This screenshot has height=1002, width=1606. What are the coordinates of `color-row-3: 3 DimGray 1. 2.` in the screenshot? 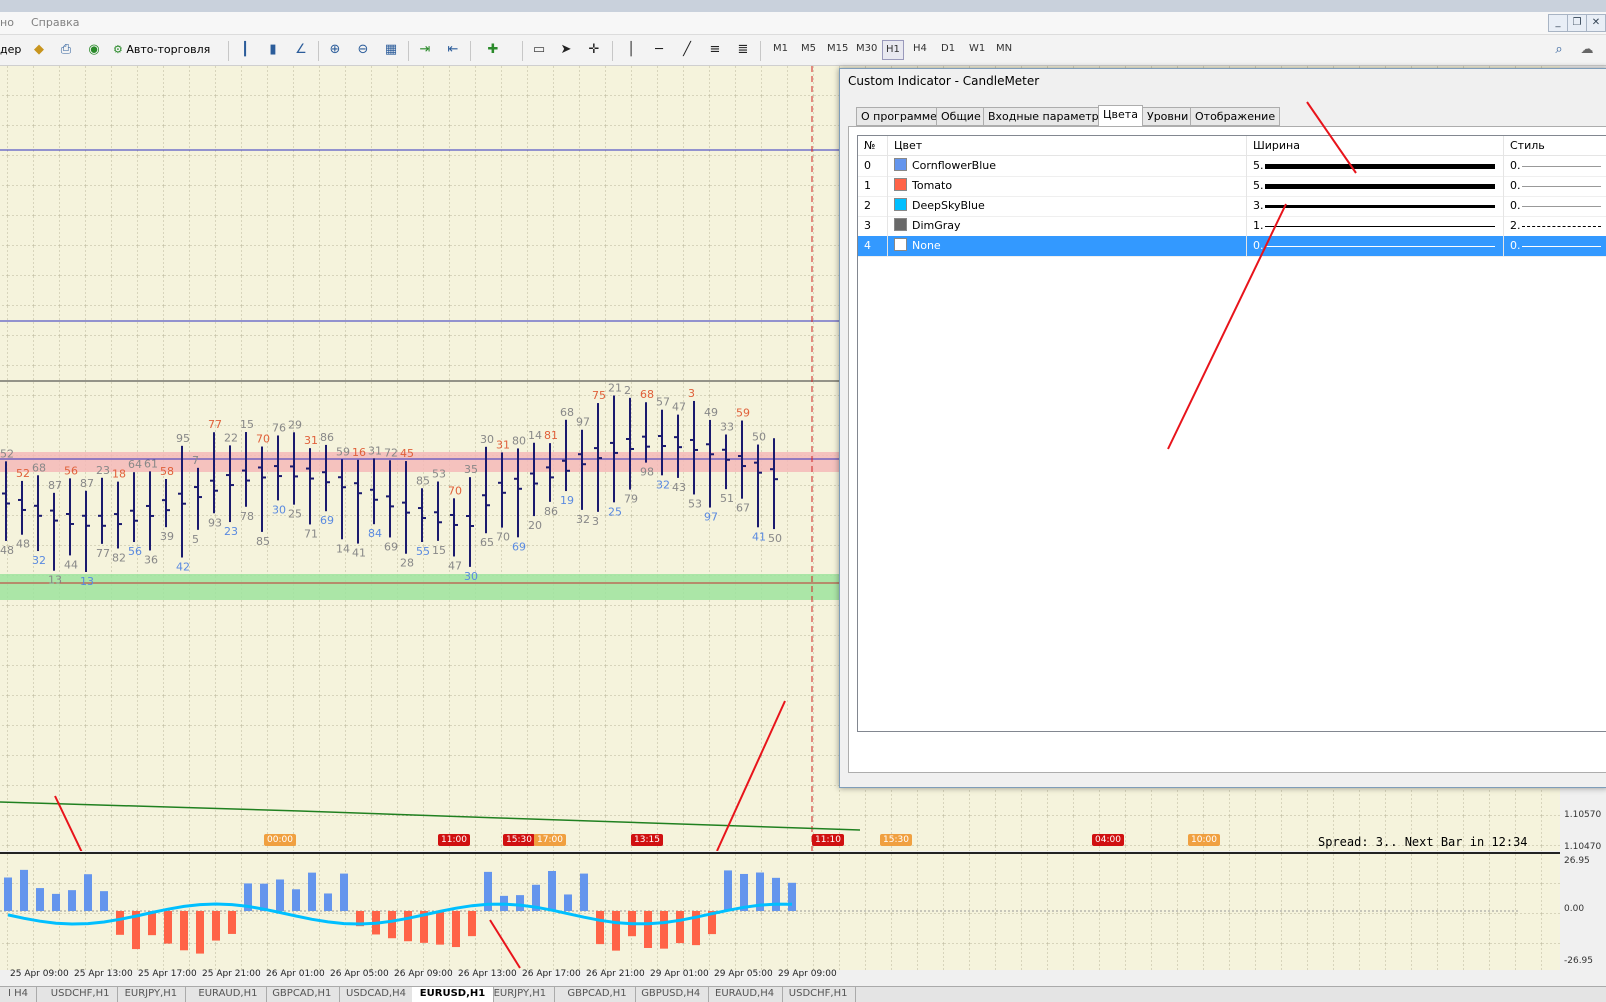 It's located at (1232, 226).